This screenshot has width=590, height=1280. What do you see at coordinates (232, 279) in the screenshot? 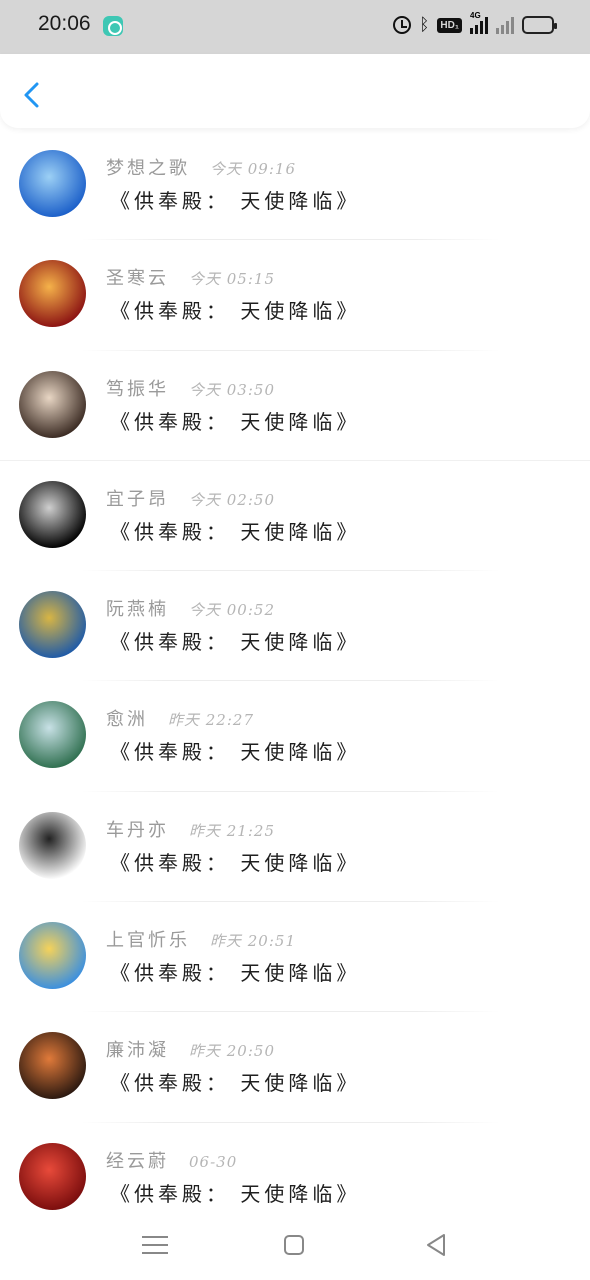
I see `message-time: 今天 05:15` at bounding box center [232, 279].